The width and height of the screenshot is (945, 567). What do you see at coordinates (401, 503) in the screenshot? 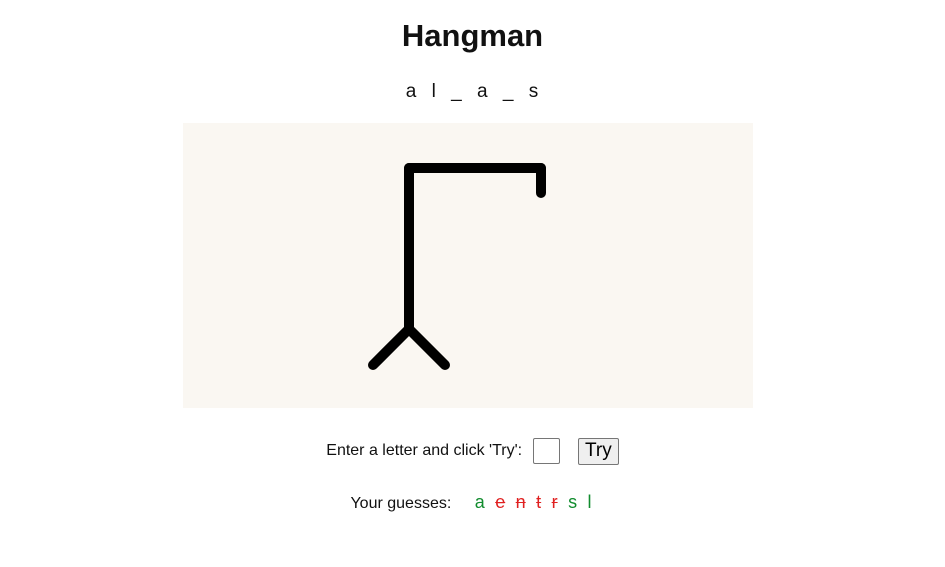
I see `guesses-label: Your guesses:` at bounding box center [401, 503].